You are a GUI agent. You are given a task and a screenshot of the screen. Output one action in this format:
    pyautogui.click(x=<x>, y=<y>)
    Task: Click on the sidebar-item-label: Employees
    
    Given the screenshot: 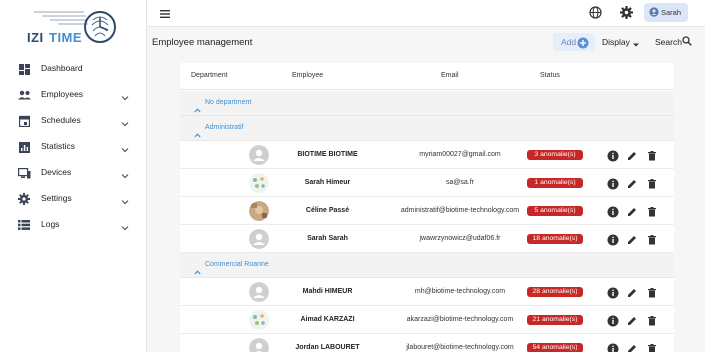 What is the action you would take?
    pyautogui.click(x=62, y=94)
    